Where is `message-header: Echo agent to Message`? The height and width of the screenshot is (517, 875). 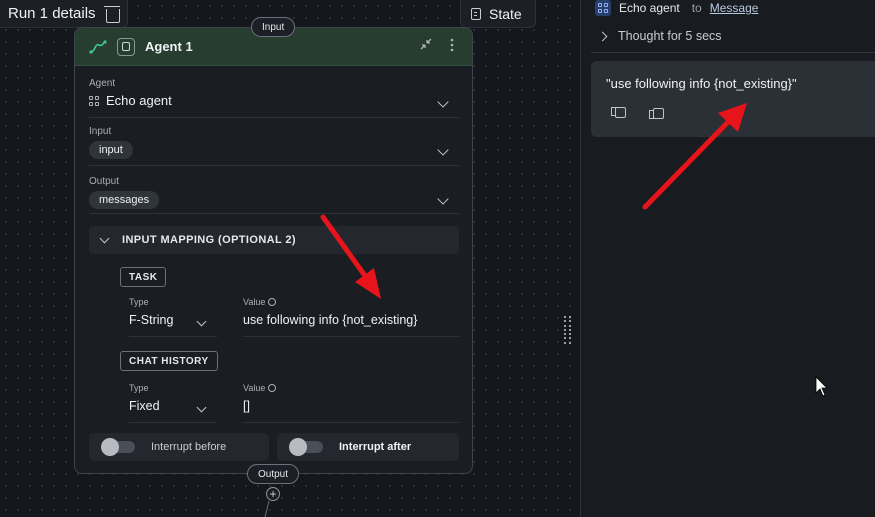 message-header: Echo agent to Message is located at coordinates (676, 8).